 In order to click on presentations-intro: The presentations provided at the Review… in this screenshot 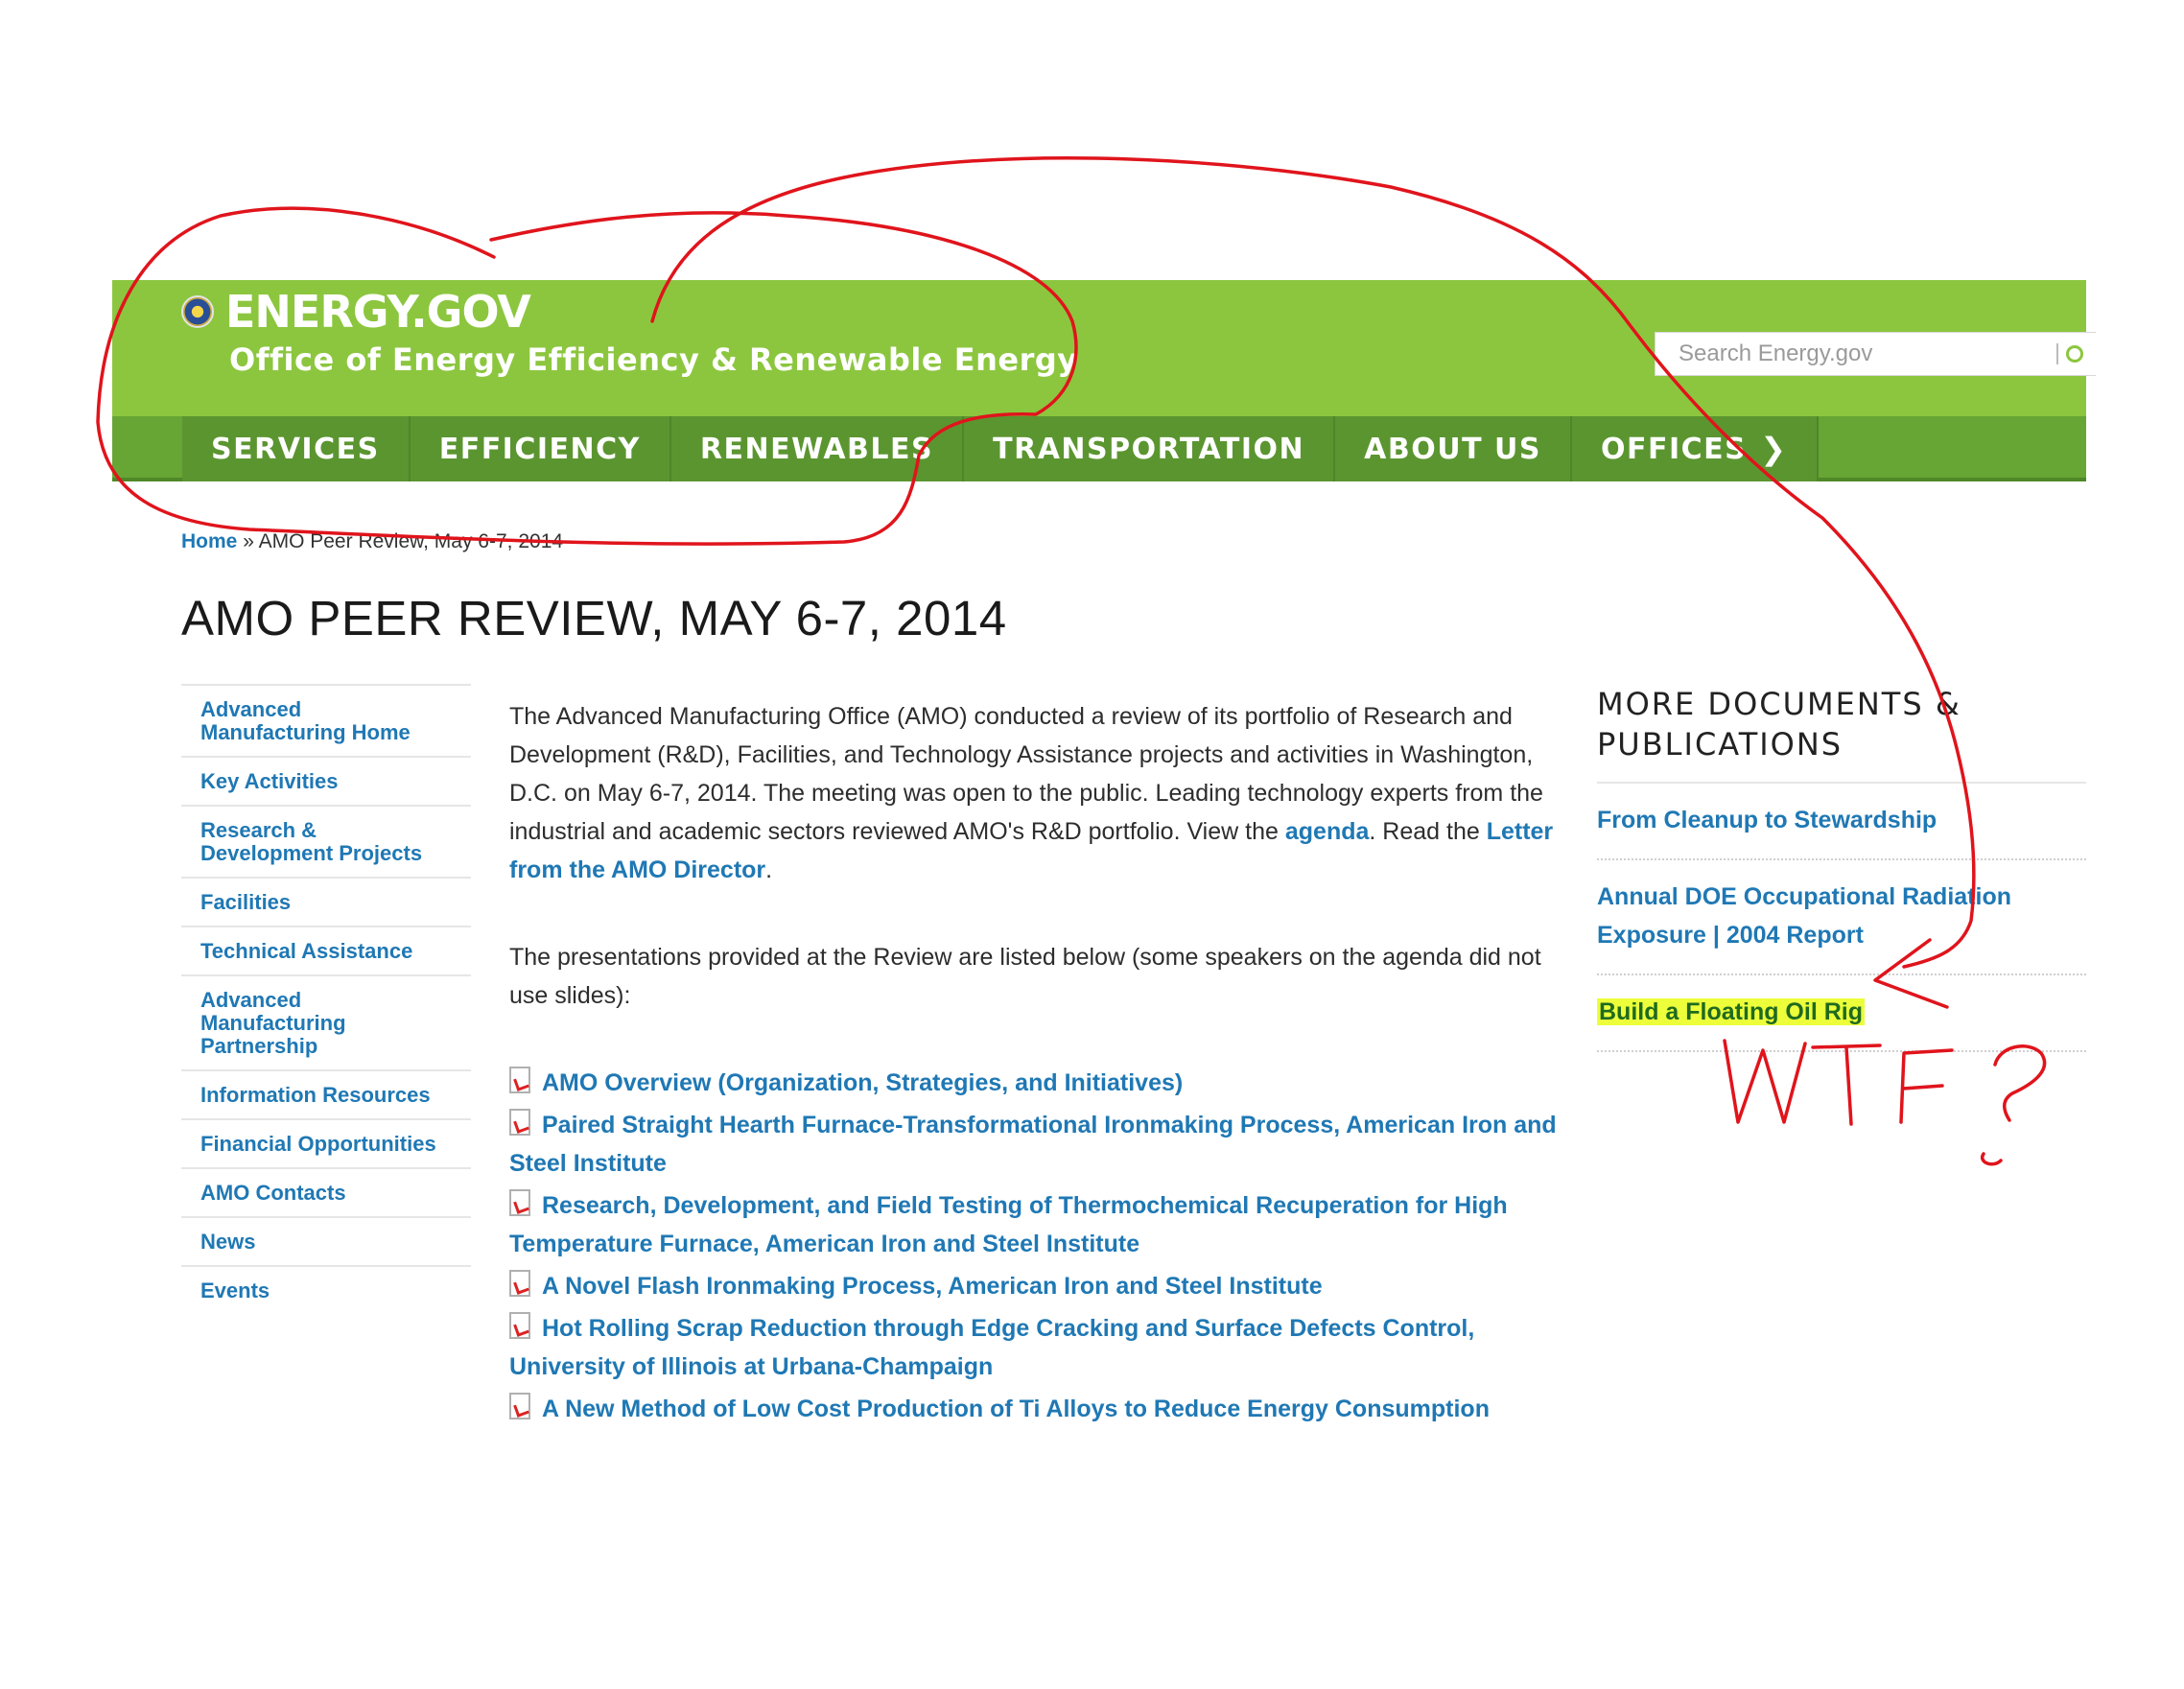, I will do `click(1025, 976)`.